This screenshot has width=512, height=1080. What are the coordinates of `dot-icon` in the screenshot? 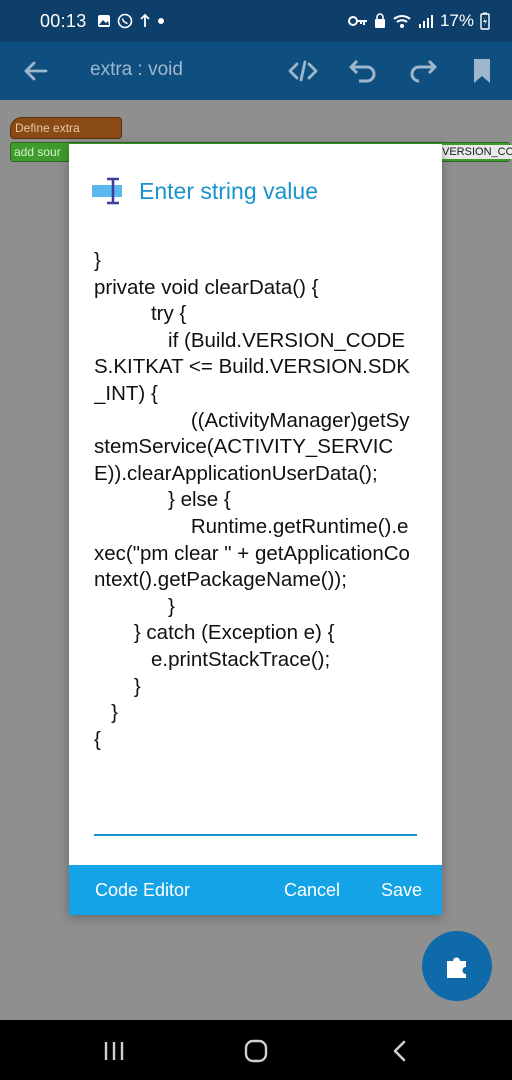 It's located at (160, 21).